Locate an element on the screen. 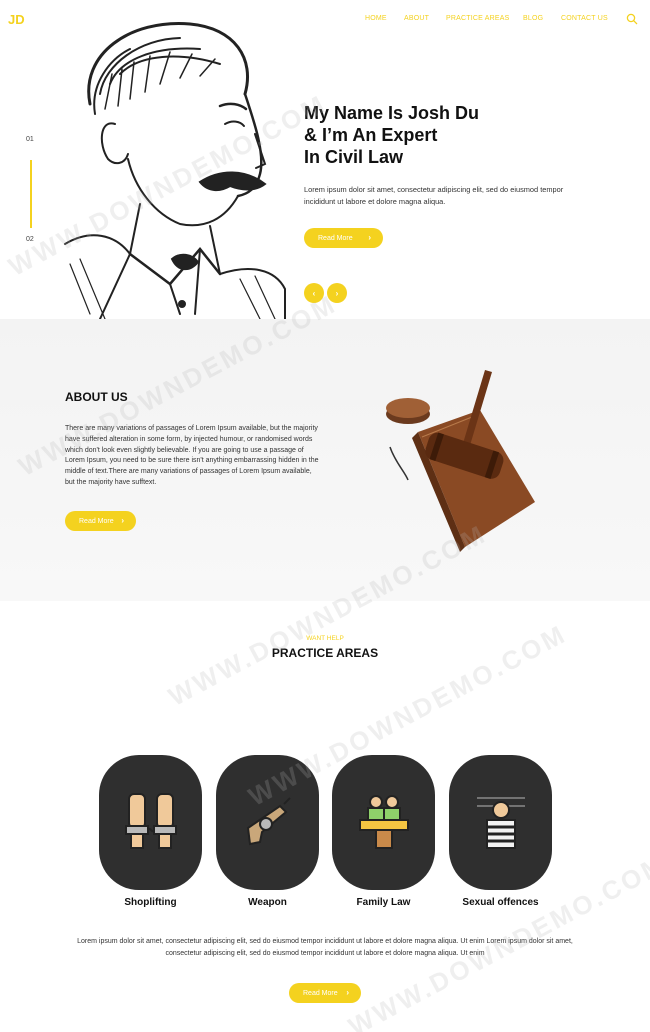  nav-home: HOME is located at coordinates (376, 18).